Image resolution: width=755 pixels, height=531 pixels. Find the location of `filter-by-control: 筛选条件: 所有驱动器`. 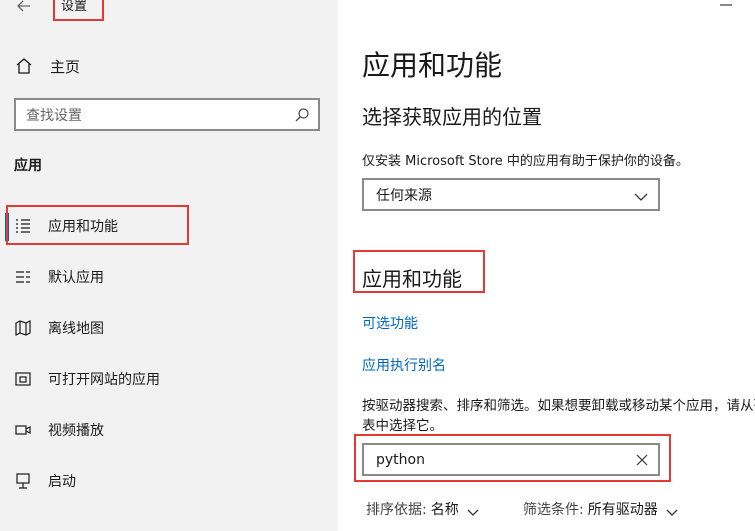

filter-by-control: 筛选条件: 所有驱动器 is located at coordinates (600, 509).